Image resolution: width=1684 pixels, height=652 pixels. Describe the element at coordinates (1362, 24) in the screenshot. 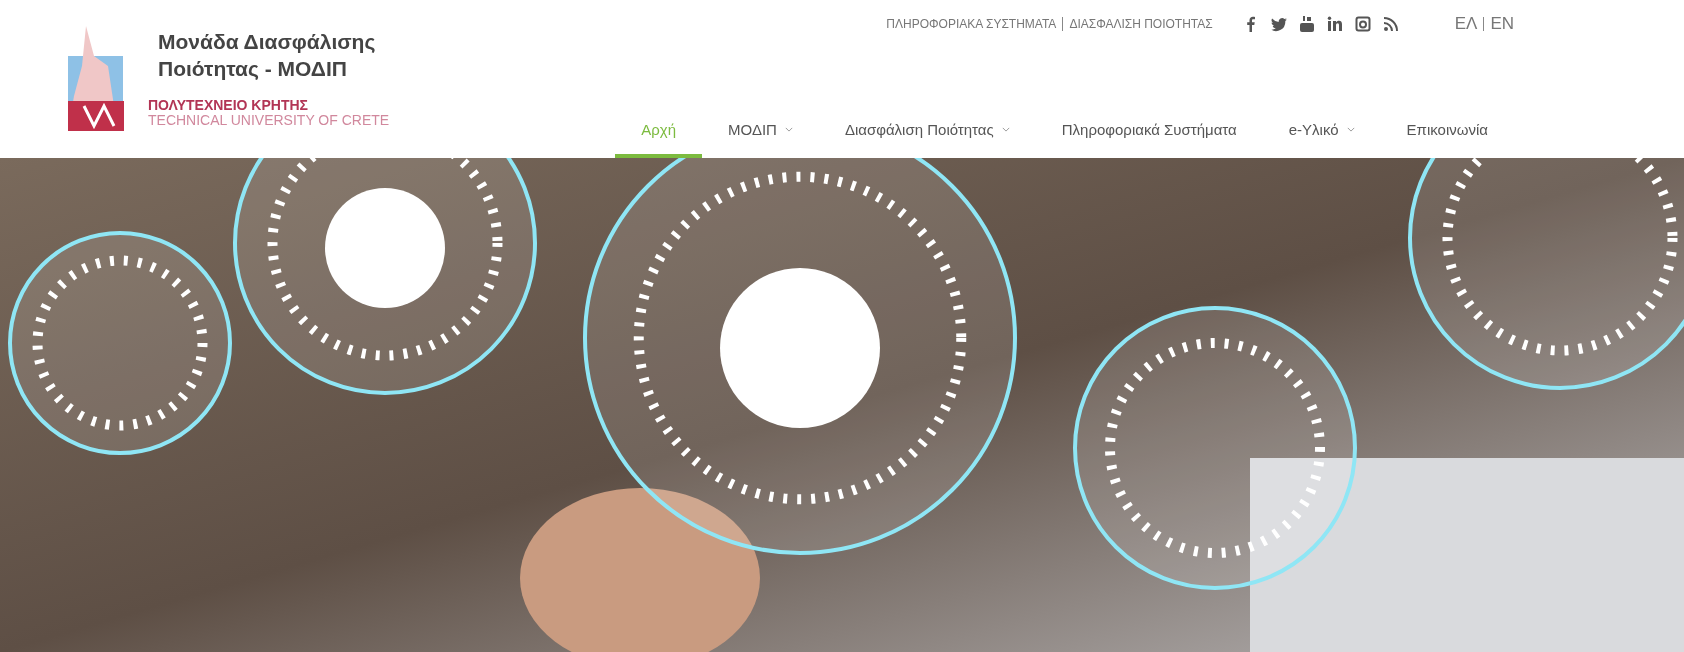

I see `instagram-icon` at that location.